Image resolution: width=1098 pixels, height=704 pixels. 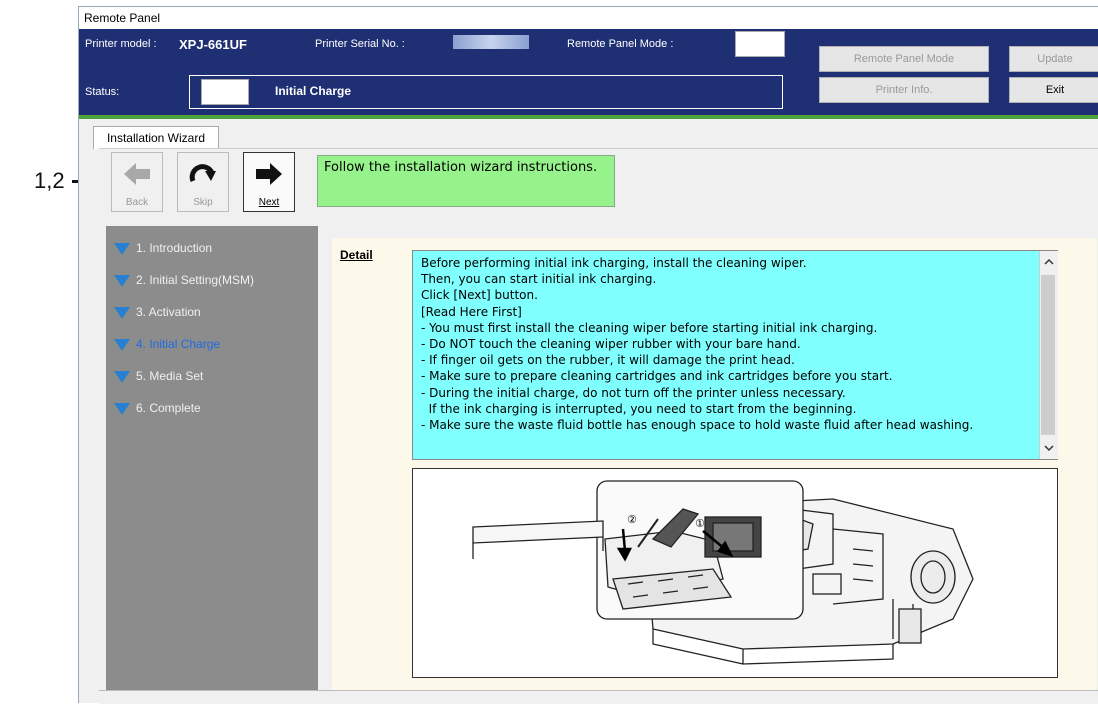 I want to click on status-value: Initial Charge, so click(x=313, y=91).